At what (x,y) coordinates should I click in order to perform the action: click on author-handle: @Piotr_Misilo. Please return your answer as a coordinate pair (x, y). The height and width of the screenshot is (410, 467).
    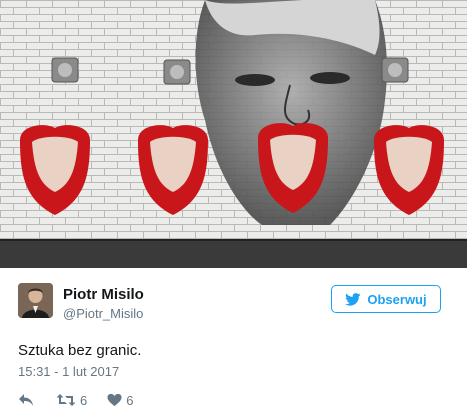
    Looking at the image, I should click on (103, 313).